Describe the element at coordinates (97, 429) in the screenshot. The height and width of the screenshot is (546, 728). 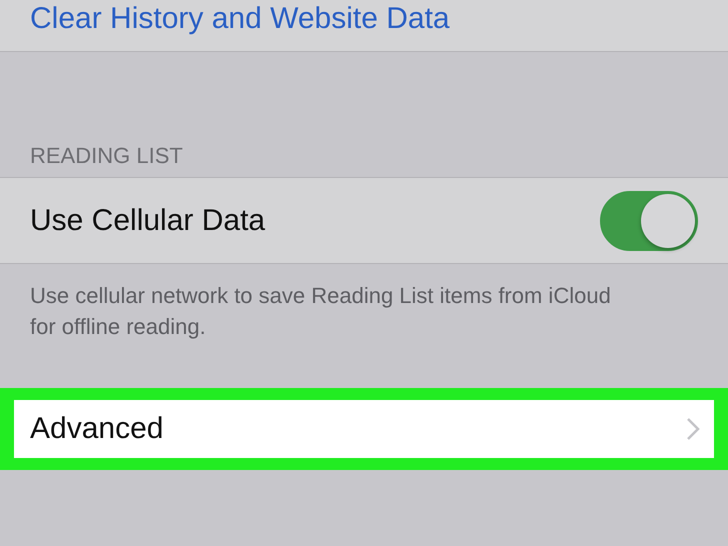
I see `row-label: Advanced` at that location.